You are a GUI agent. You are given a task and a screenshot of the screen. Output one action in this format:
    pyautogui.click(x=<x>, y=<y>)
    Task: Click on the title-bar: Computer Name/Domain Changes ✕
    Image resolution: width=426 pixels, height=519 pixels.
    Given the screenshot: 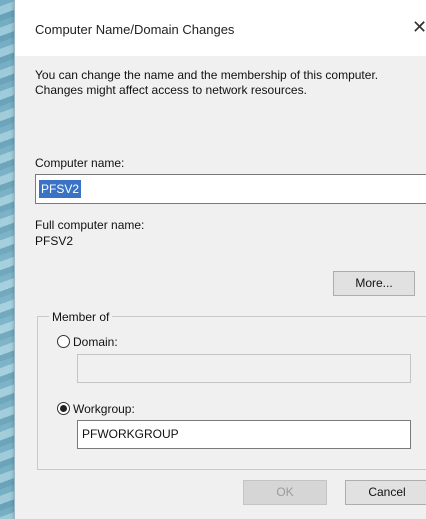 What is the action you would take?
    pyautogui.click(x=220, y=28)
    